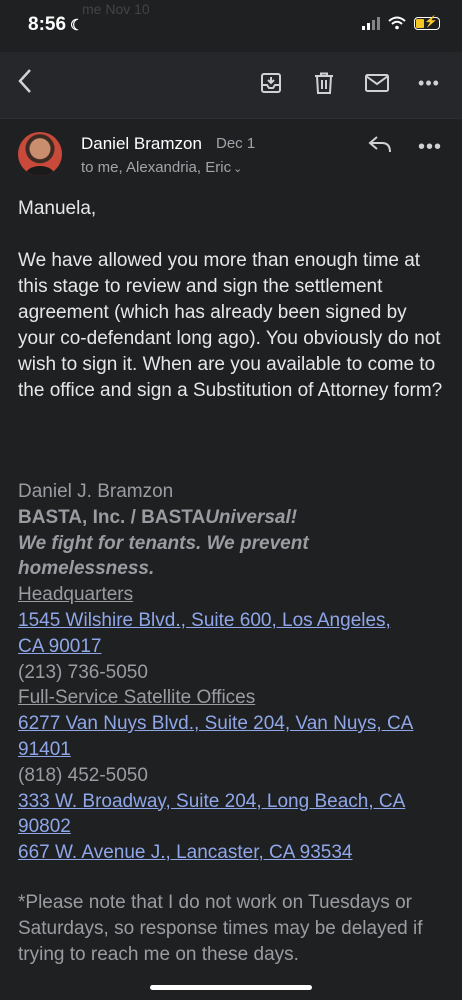  What do you see at coordinates (156, 167) in the screenshot?
I see `recipients-text: to me, Alexandria, Eric` at bounding box center [156, 167].